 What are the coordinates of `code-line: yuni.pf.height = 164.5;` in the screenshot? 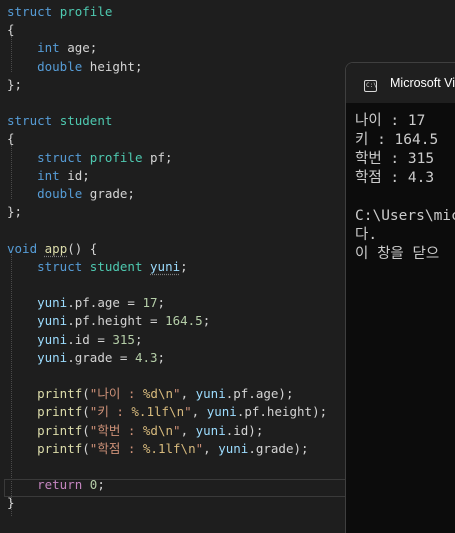 It's located at (108, 321).